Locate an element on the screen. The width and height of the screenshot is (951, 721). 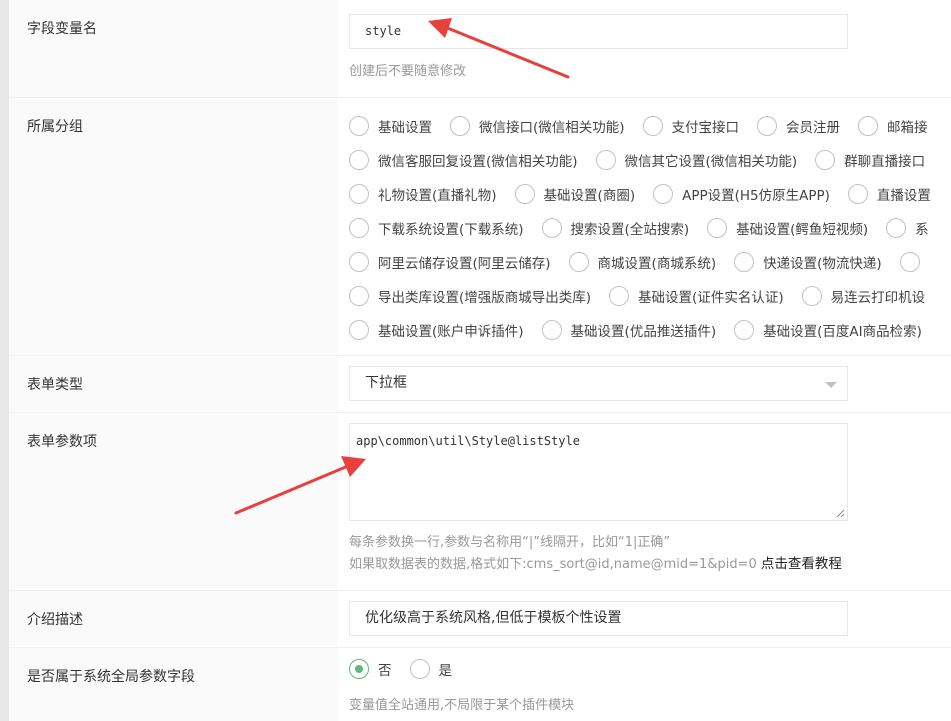
group-radio-option: 会员注册 is located at coordinates (798, 126).